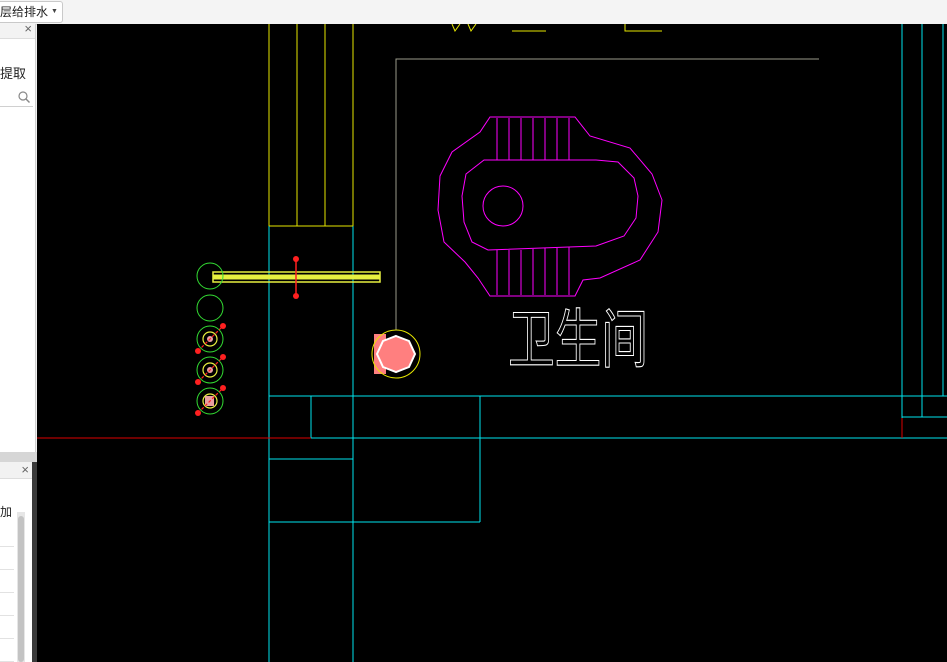  I want to click on scrollbar-thumb, so click(21, 589).